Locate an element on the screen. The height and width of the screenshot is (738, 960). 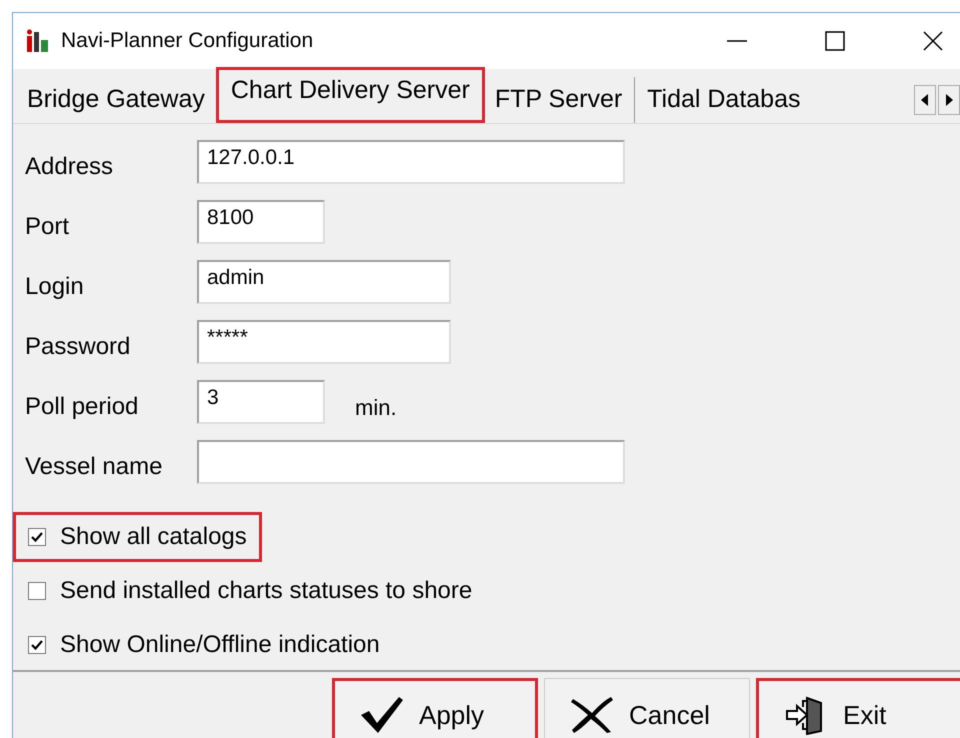
checkbox-label: Show Online/Offline indication is located at coordinates (220, 645).